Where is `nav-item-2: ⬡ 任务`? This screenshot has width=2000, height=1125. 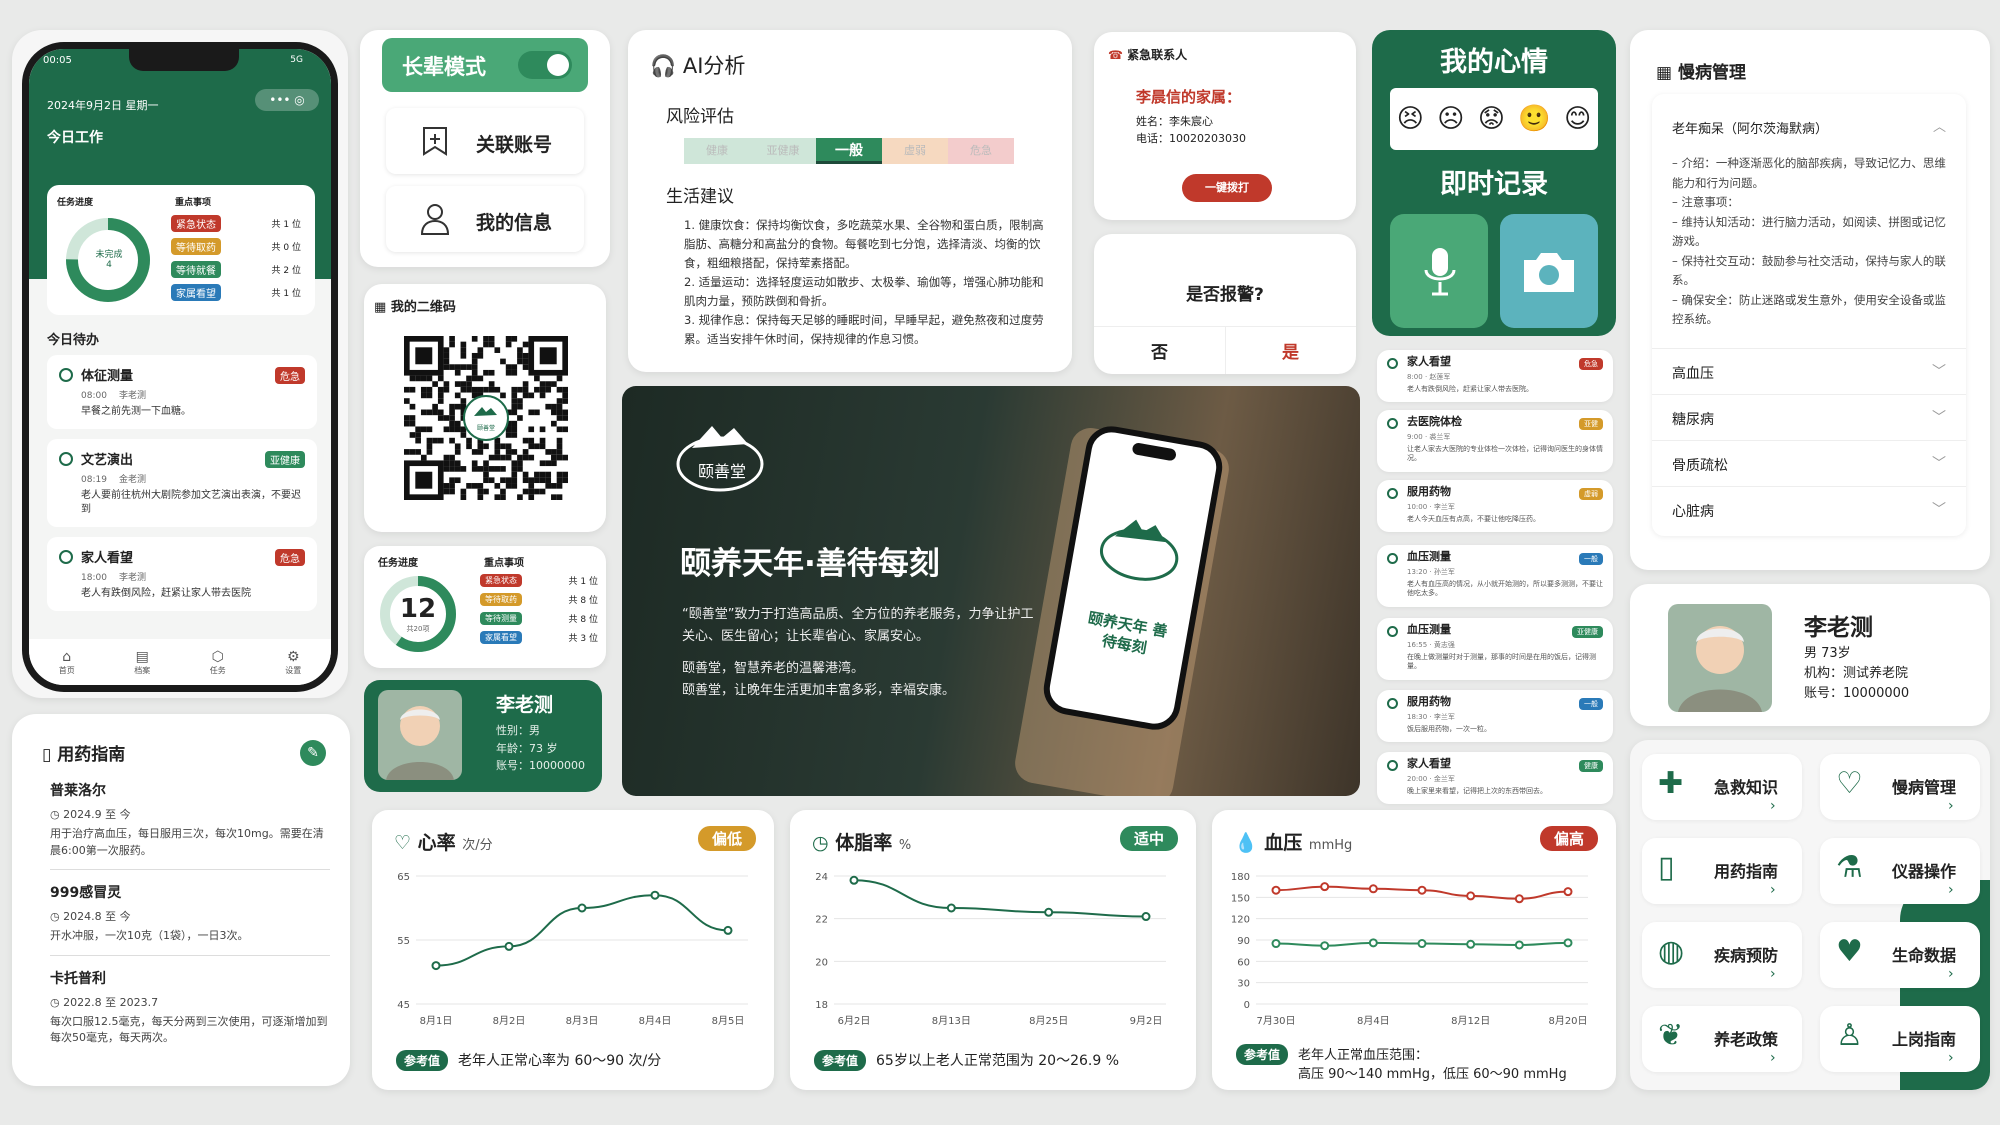
nav-item-2: ⬡ 任务 is located at coordinates (218, 662).